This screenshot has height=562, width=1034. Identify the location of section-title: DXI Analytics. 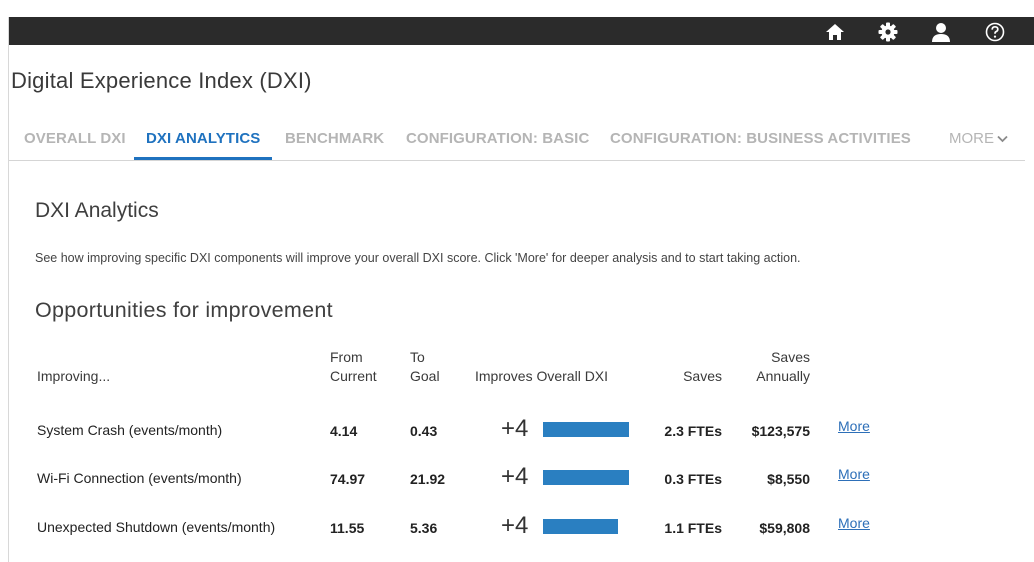
(97, 210).